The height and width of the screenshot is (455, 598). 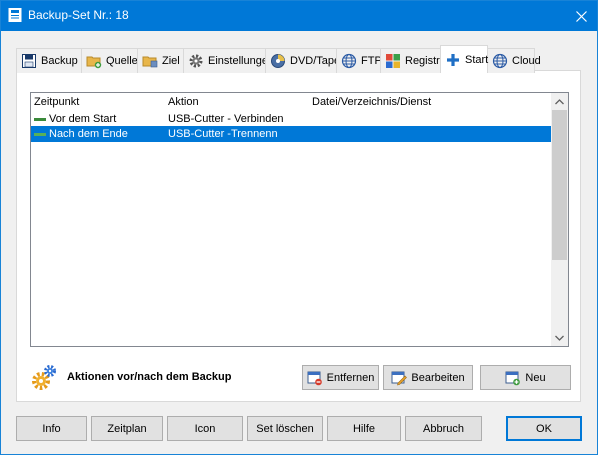 I want to click on section-label: Aktionen vor/nach dem Backup, so click(x=149, y=377).